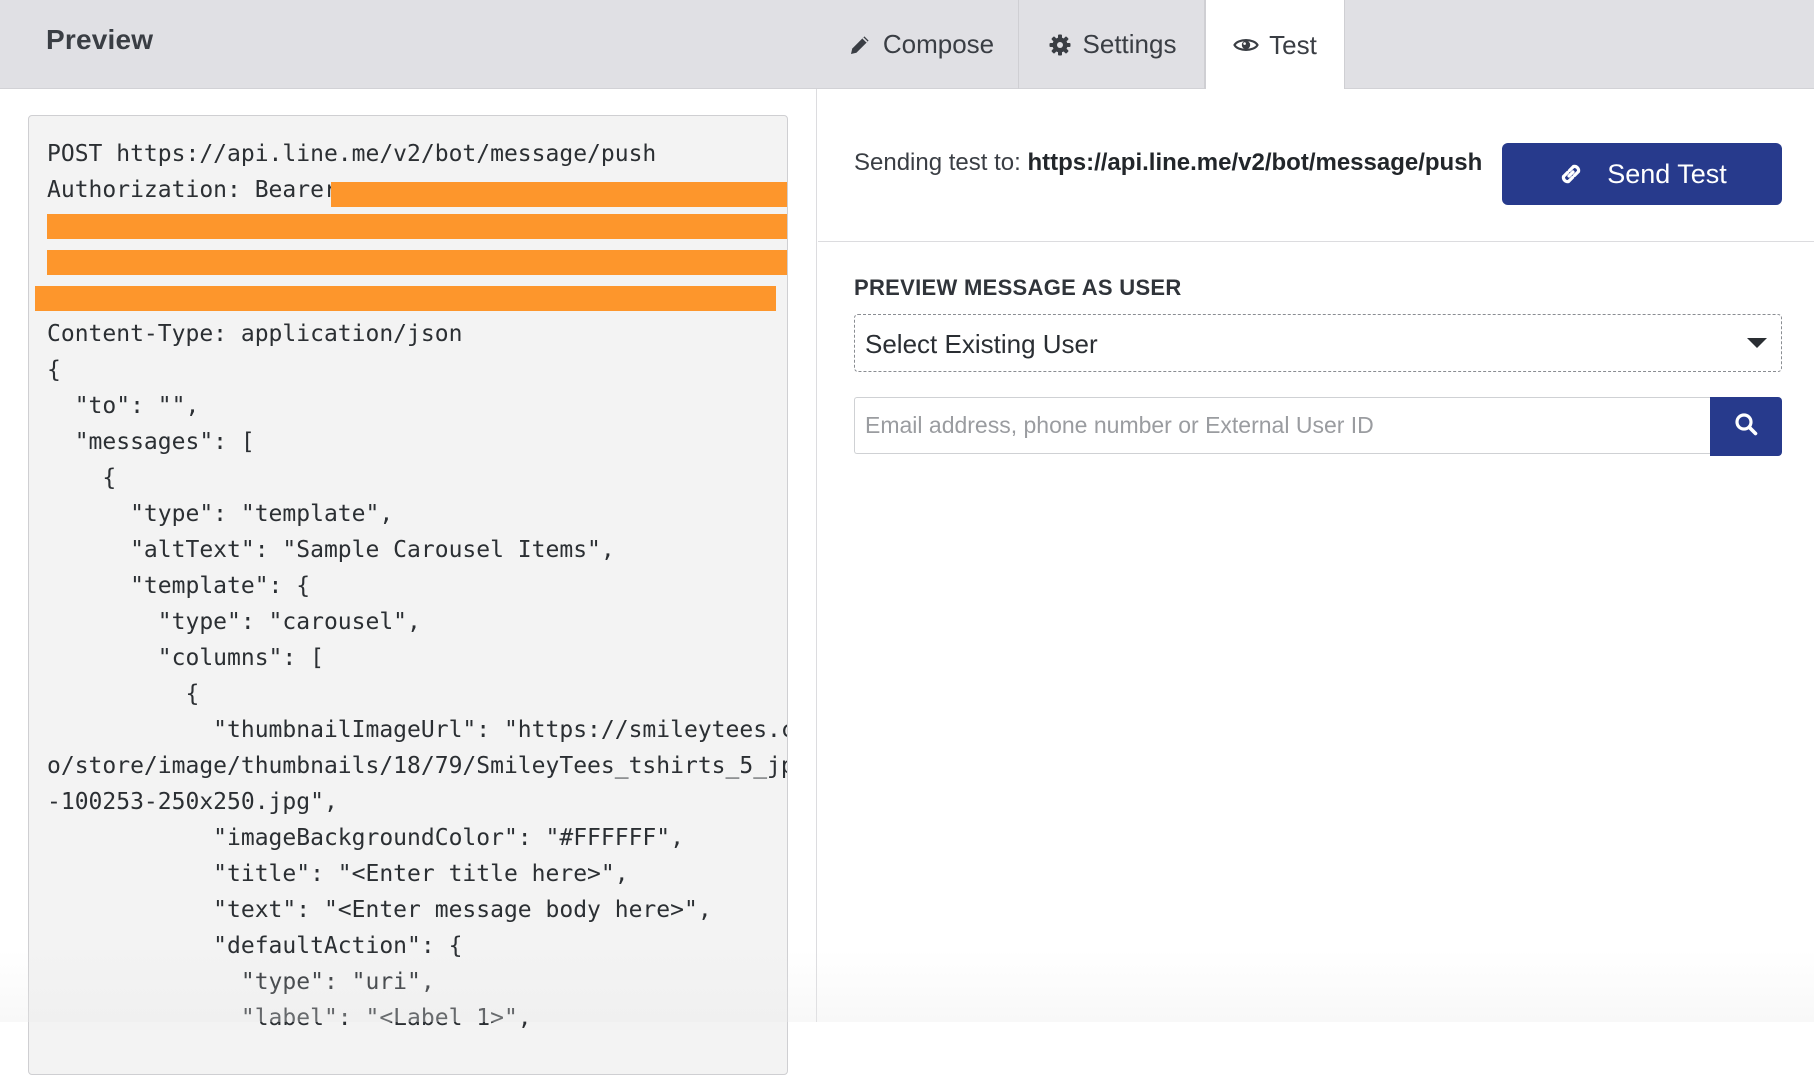  What do you see at coordinates (1667, 173) in the screenshot?
I see `send-test-label: Send Test` at bounding box center [1667, 173].